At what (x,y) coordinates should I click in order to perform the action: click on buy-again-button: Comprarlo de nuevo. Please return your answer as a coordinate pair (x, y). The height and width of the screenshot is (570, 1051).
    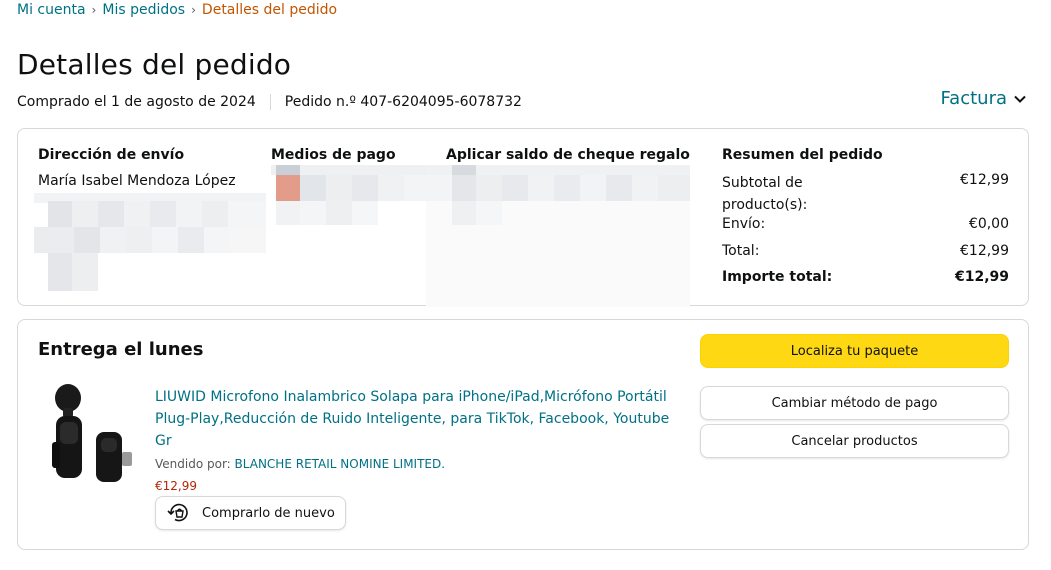
    Looking at the image, I should click on (250, 513).